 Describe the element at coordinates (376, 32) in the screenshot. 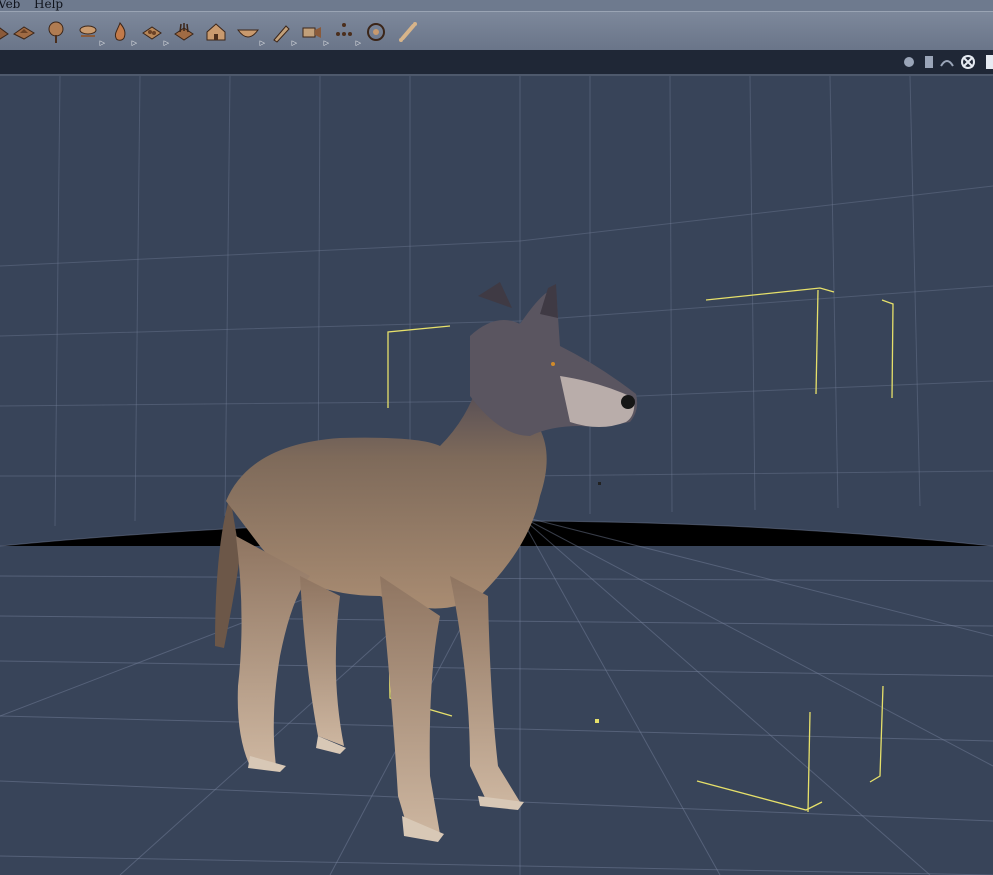

I see `target-icon` at that location.